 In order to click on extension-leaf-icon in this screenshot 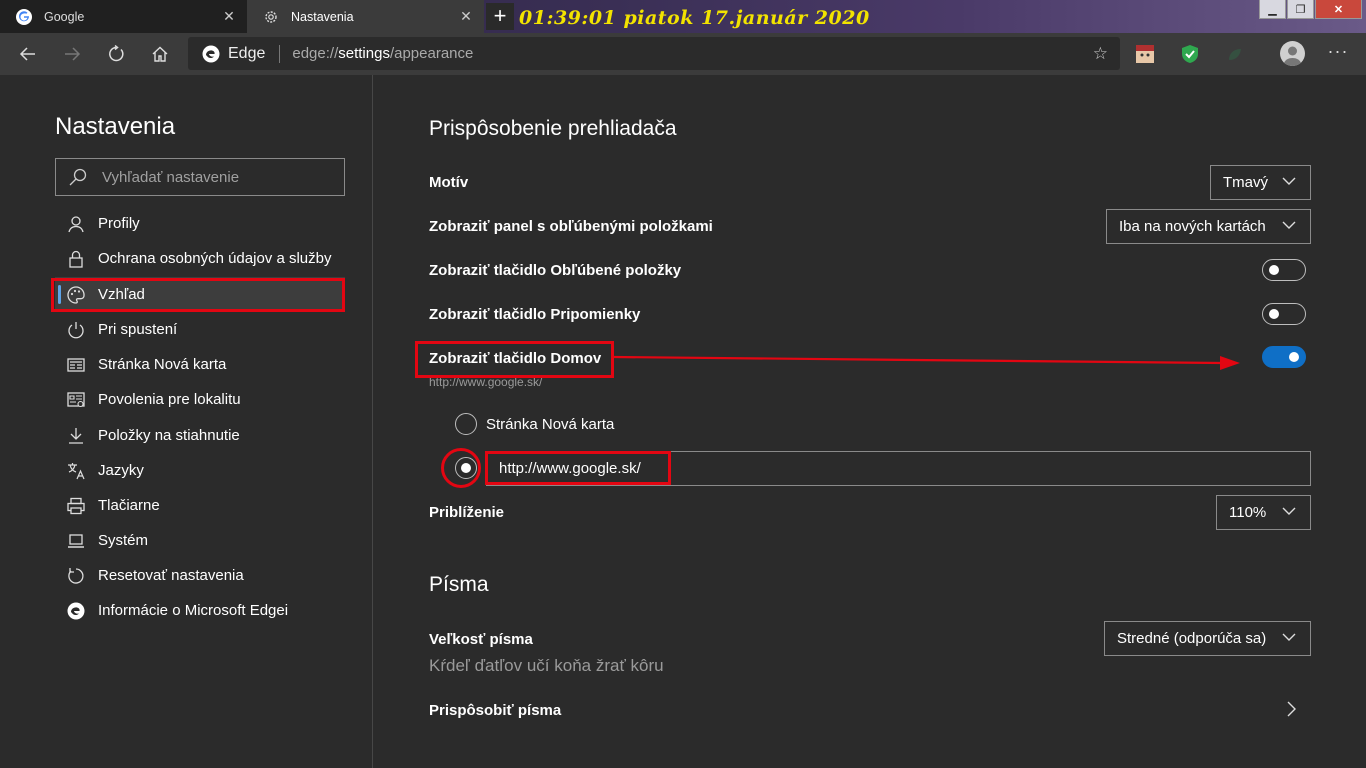, I will do `click(1235, 54)`.